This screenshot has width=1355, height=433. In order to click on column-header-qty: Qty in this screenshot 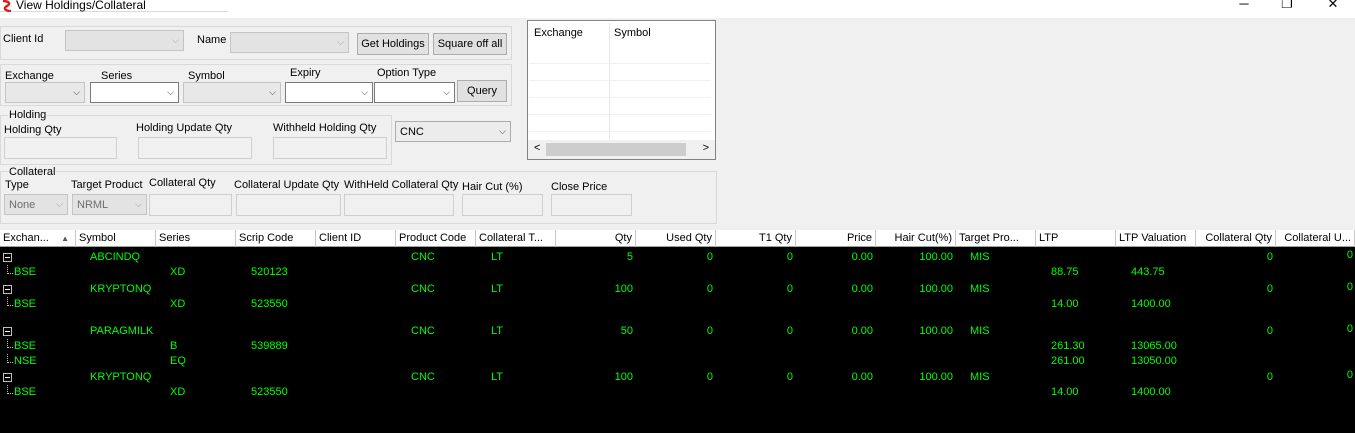, I will do `click(596, 238)`.